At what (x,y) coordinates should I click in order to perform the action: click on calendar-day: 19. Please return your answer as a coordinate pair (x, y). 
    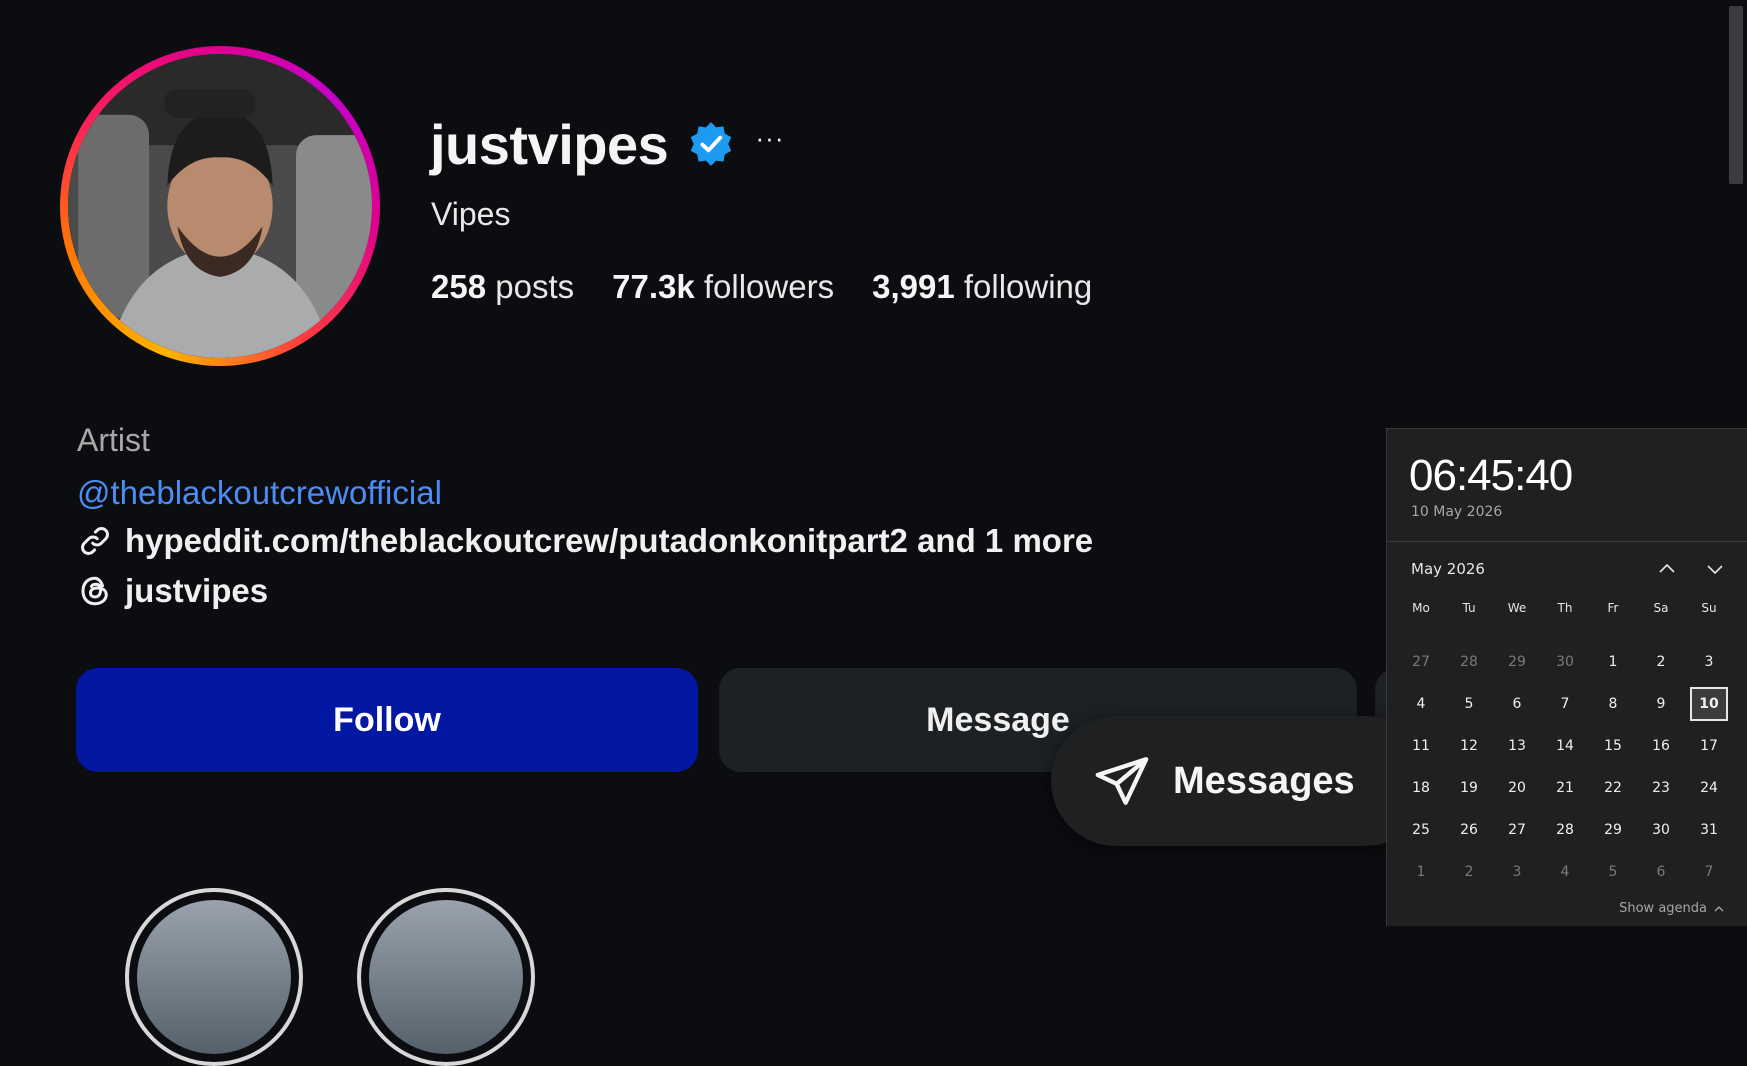
    Looking at the image, I should click on (1469, 788).